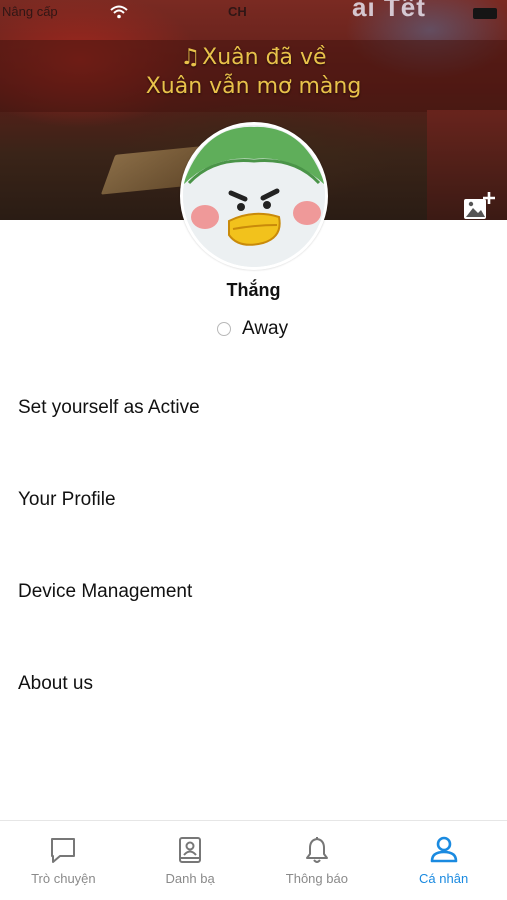 This screenshot has width=507, height=900. Describe the element at coordinates (316, 850) in the screenshot. I see `bell-icon` at that location.